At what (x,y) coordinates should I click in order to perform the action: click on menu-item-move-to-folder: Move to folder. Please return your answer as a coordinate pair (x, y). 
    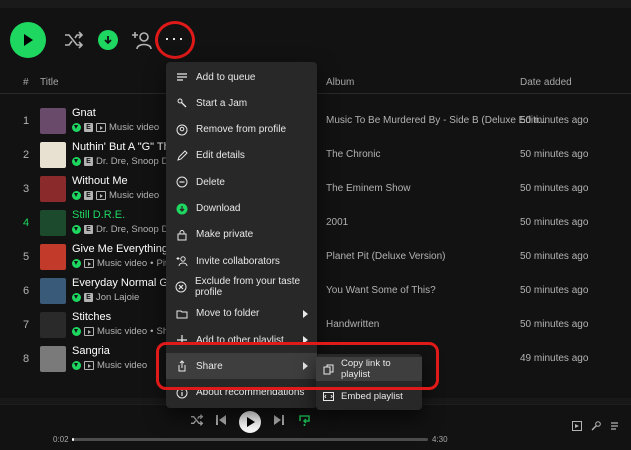
    Looking at the image, I should click on (241, 314).